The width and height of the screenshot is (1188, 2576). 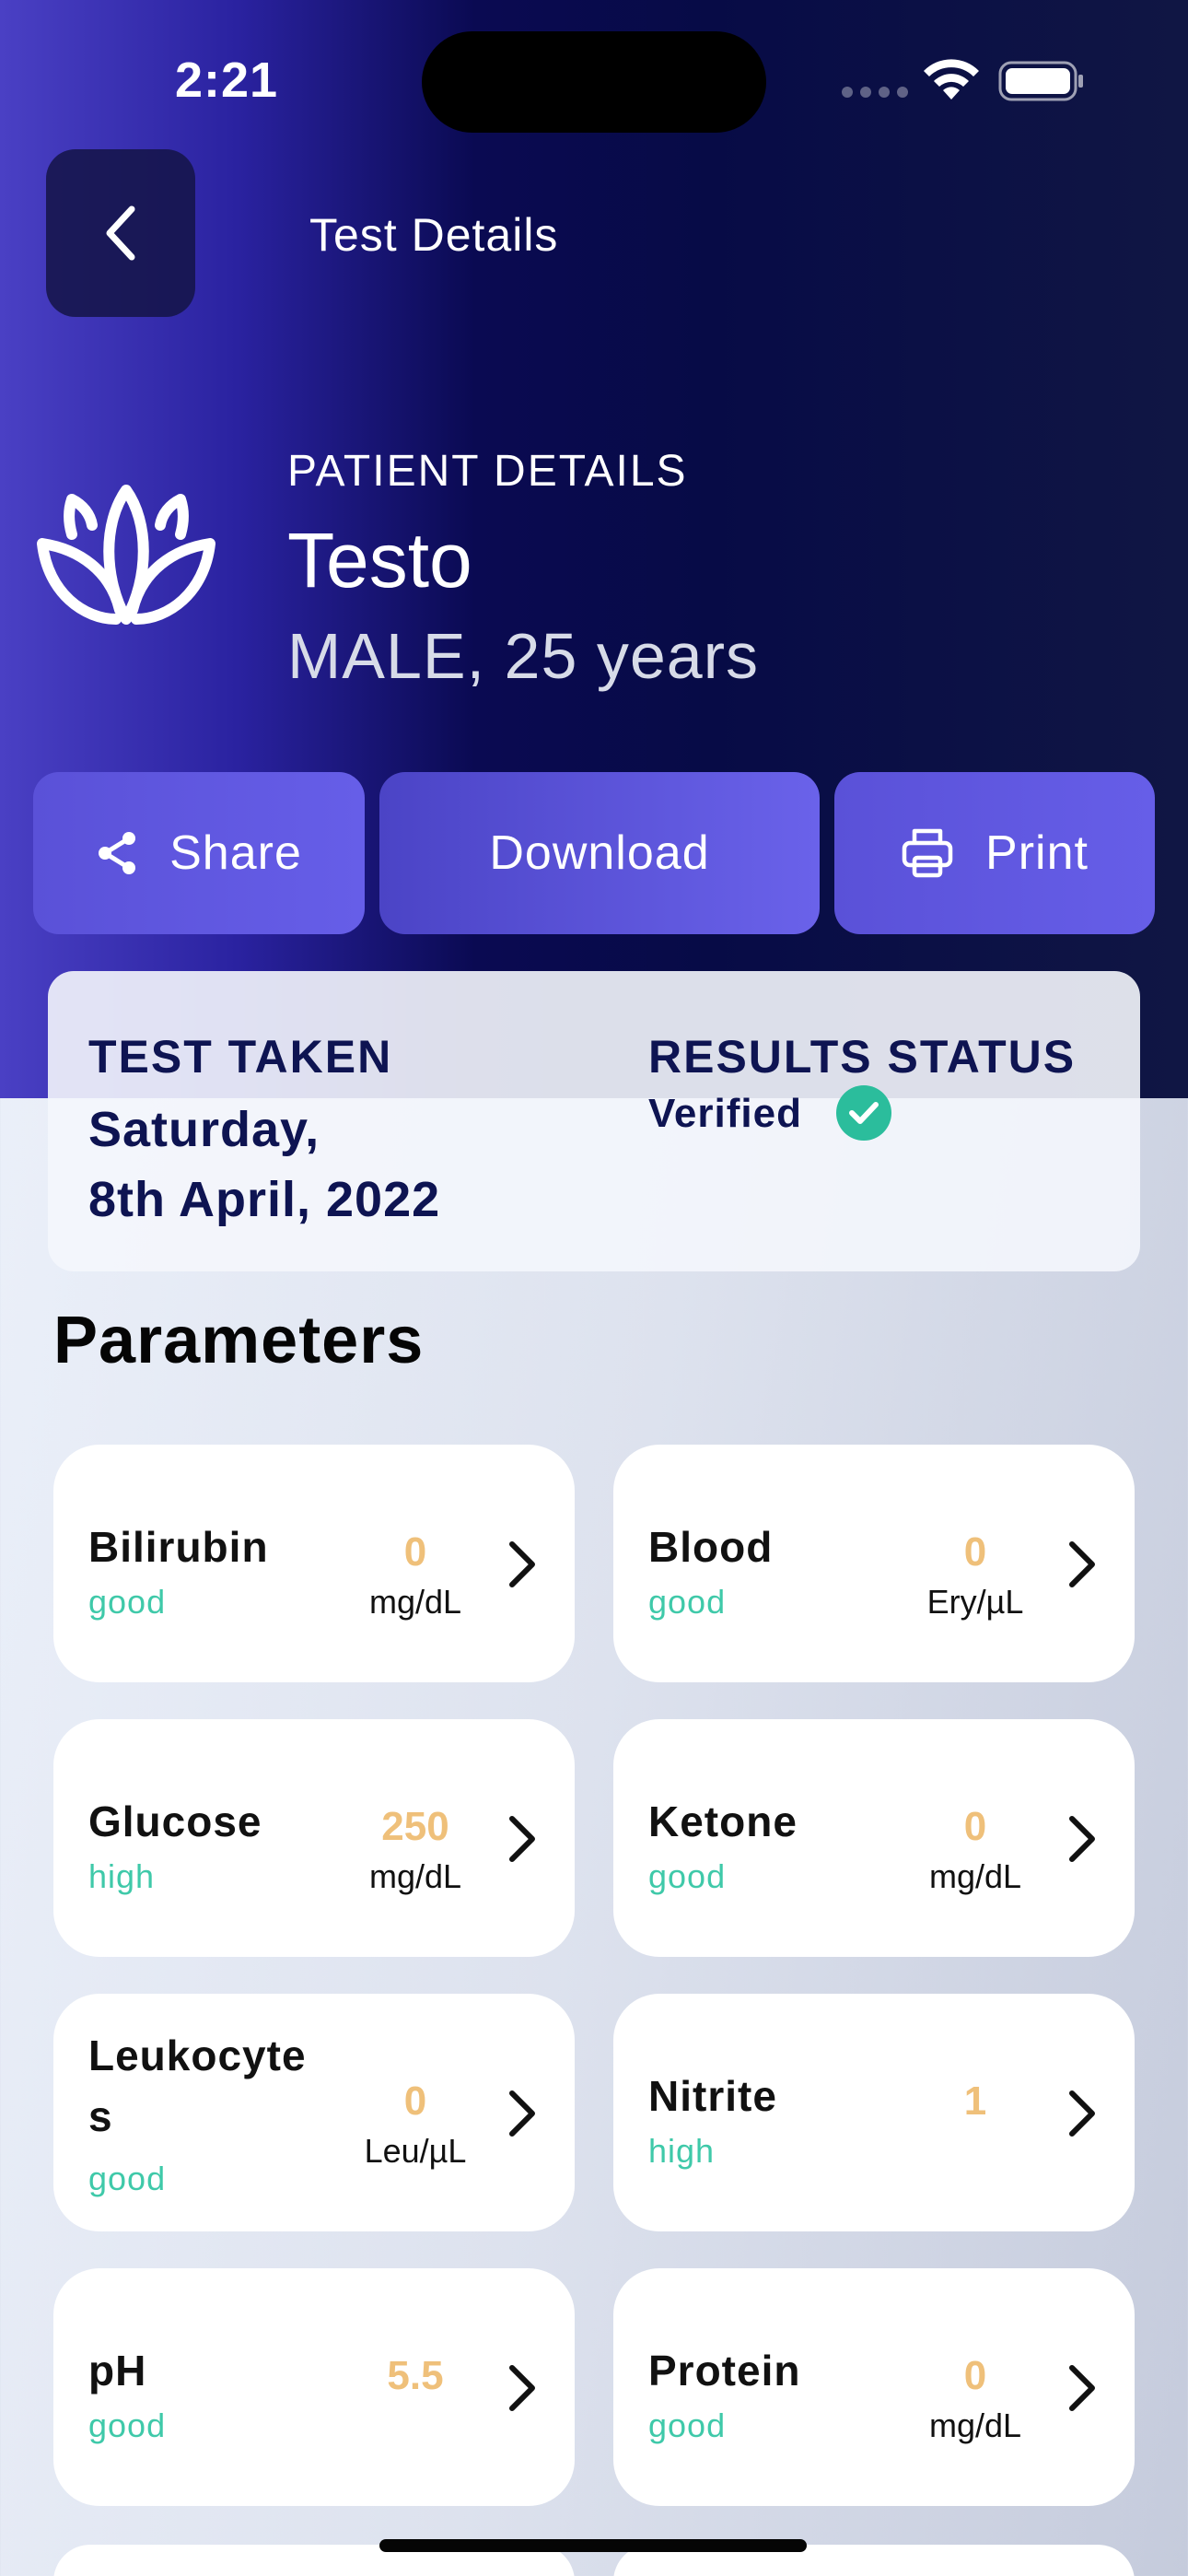 I want to click on parameter-unit: Ery/µL, so click(x=975, y=1602).